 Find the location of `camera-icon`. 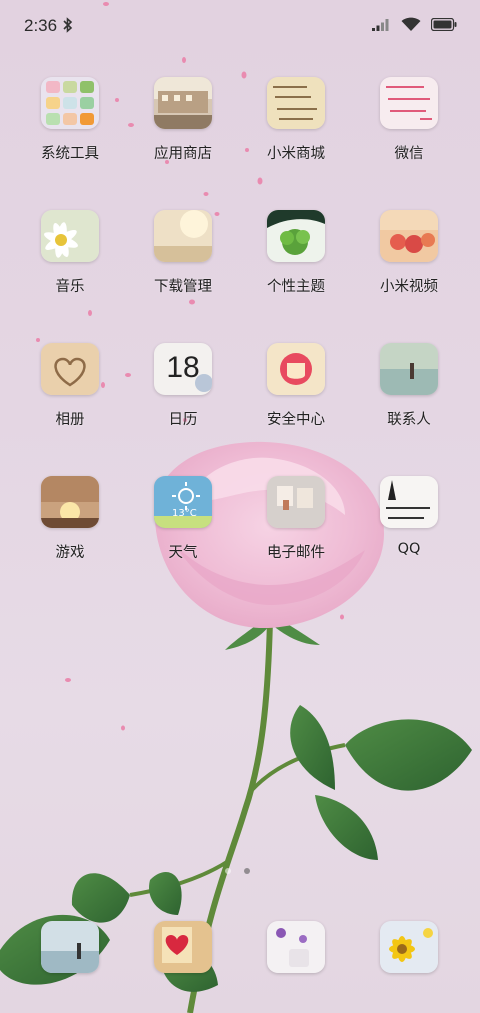

camera-icon is located at coordinates (409, 947).